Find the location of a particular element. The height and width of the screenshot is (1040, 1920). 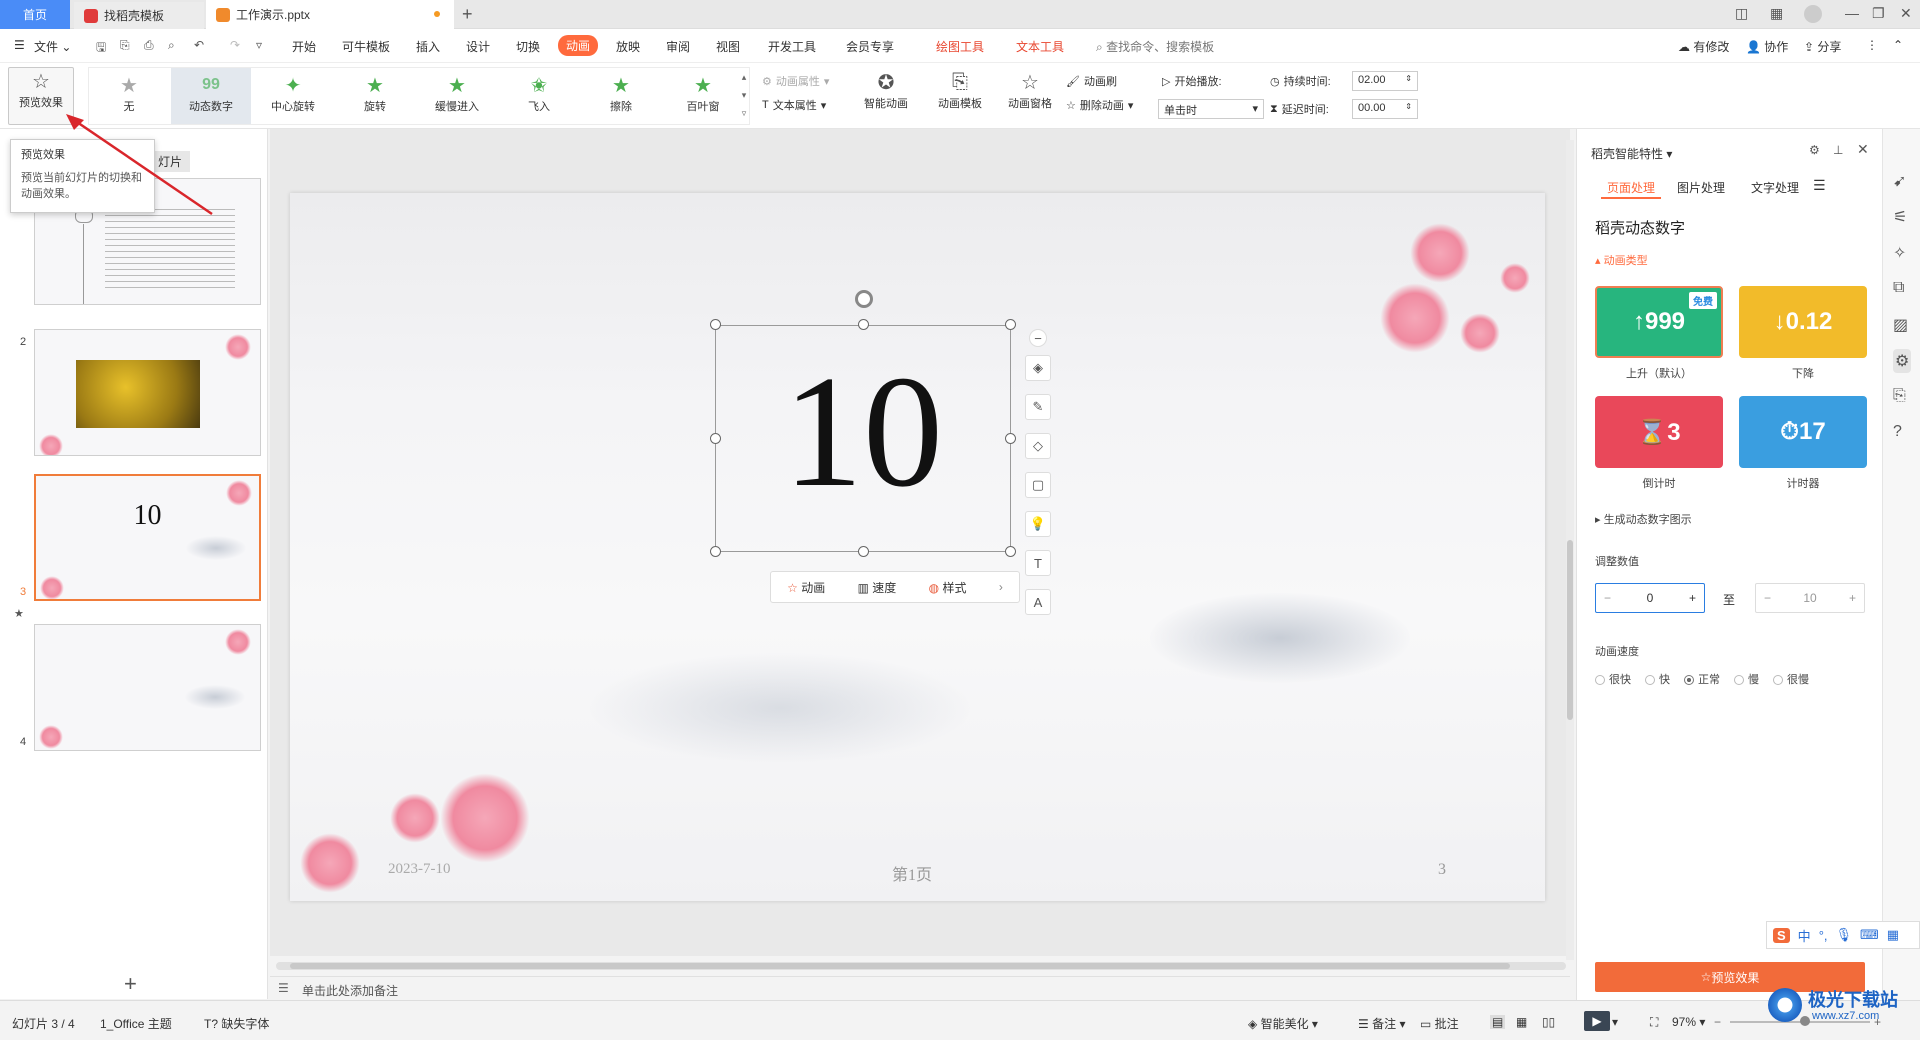

speed-normal: 正常 is located at coordinates (1702, 679).